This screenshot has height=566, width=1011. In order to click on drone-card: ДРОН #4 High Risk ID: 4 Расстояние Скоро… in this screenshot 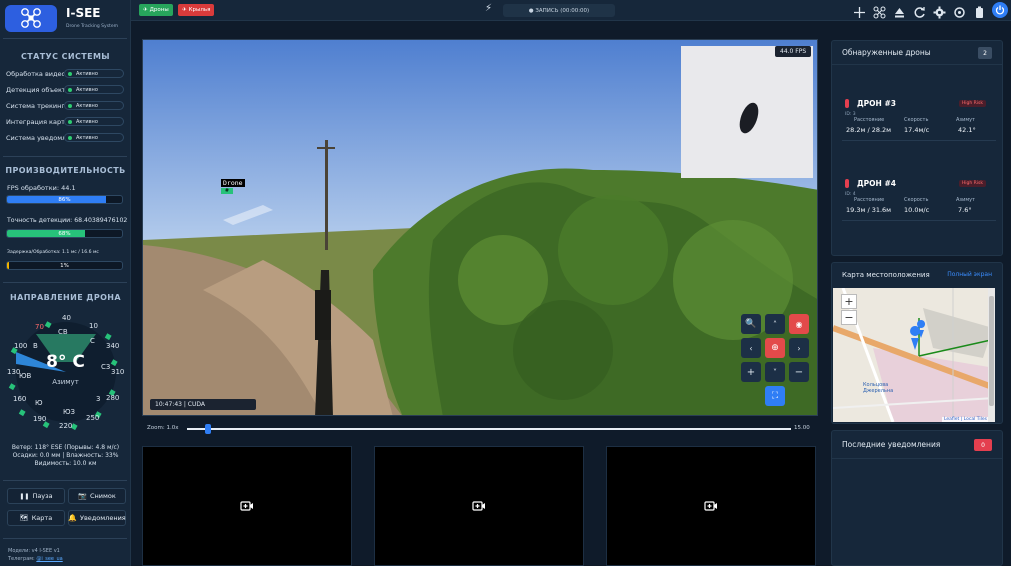, I will do `click(919, 203)`.